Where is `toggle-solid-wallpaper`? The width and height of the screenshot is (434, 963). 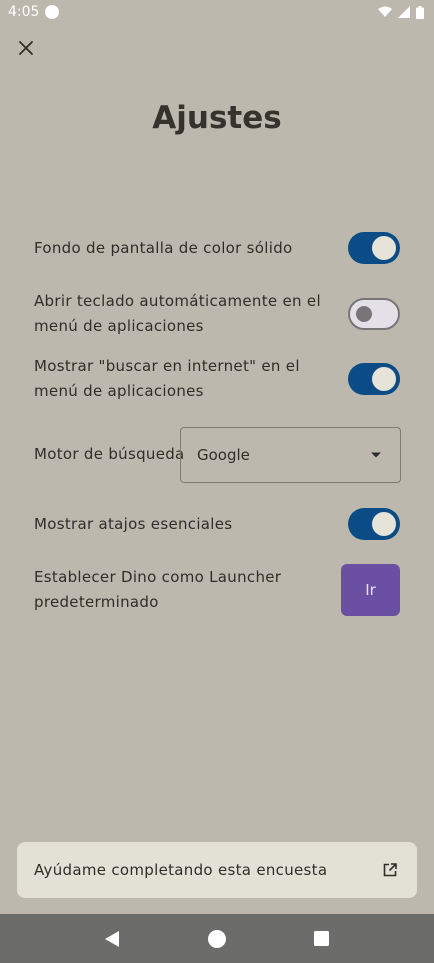
toggle-solid-wallpaper is located at coordinates (374, 248).